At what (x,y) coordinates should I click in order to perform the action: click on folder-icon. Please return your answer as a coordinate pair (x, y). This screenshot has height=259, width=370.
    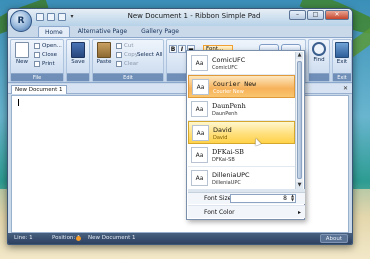
    Looking at the image, I should click on (37, 45).